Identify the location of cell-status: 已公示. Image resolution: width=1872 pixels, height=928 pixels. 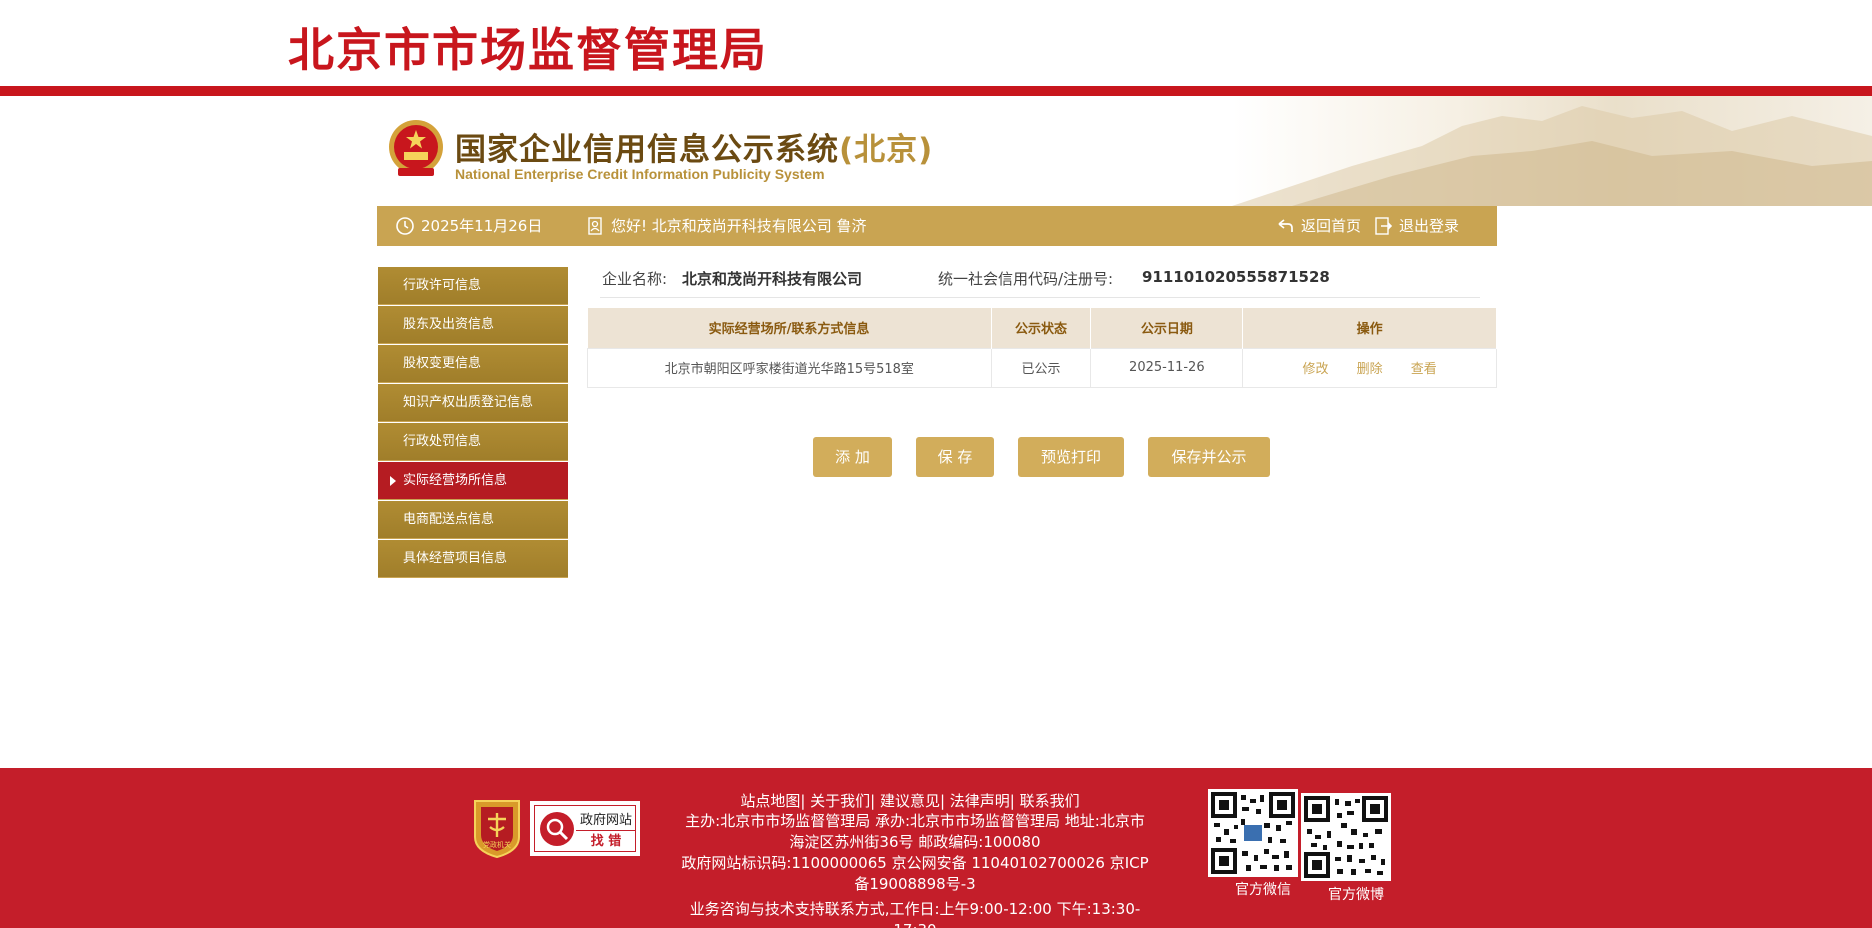
(1041, 367).